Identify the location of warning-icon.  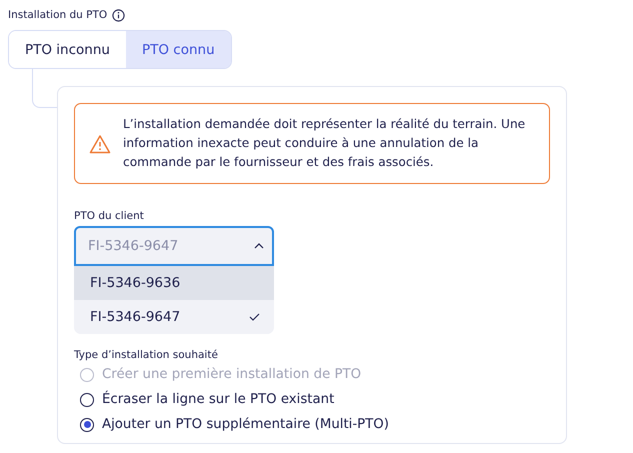
(100, 144).